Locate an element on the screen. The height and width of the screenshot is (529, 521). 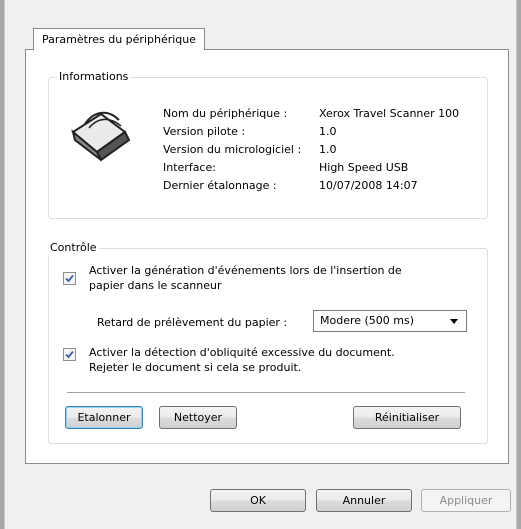
info-label-device-name: Nom du périphérique : is located at coordinates (225, 113).